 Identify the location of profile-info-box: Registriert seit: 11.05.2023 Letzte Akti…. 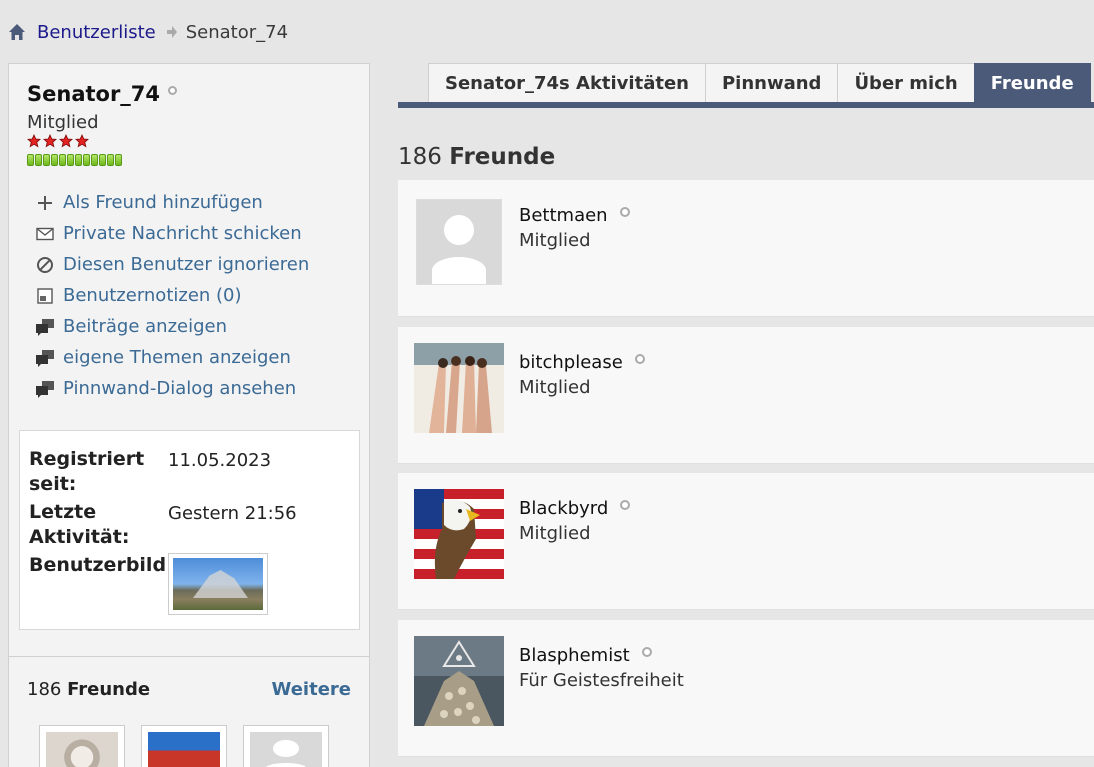
(189, 530).